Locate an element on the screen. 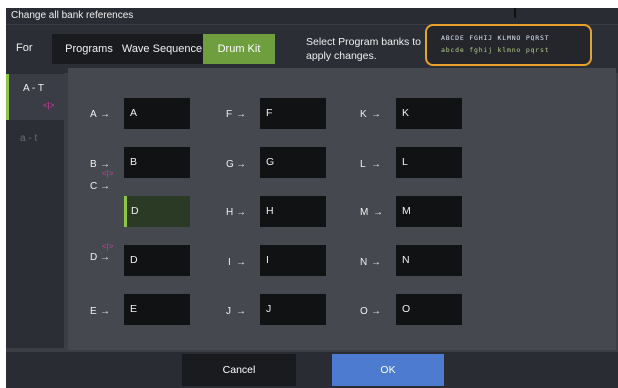  mapping-source-label: E is located at coordinates (93, 311).